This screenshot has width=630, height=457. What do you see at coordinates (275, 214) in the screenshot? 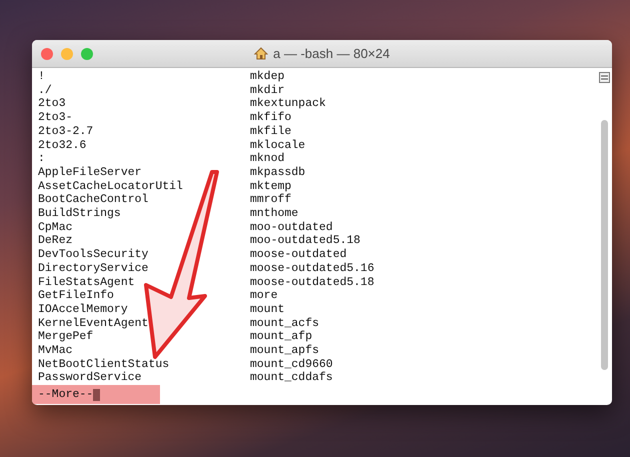
I see `file-name: mnthome` at bounding box center [275, 214].